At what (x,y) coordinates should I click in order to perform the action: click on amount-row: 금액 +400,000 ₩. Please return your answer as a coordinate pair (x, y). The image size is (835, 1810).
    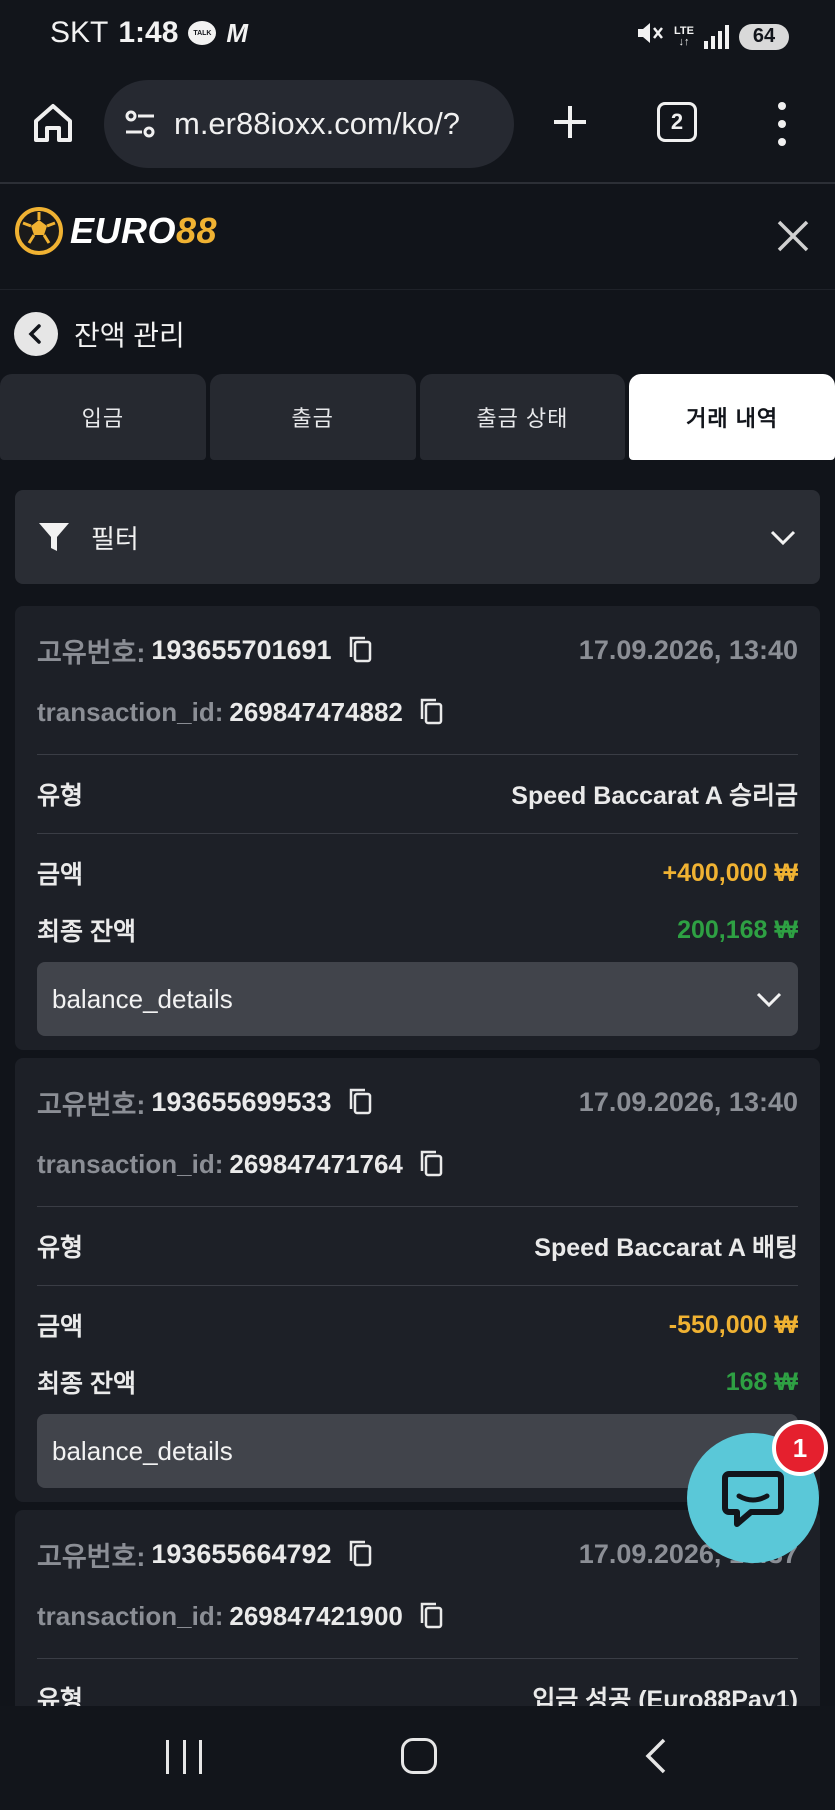
    Looking at the image, I should click on (417, 868).